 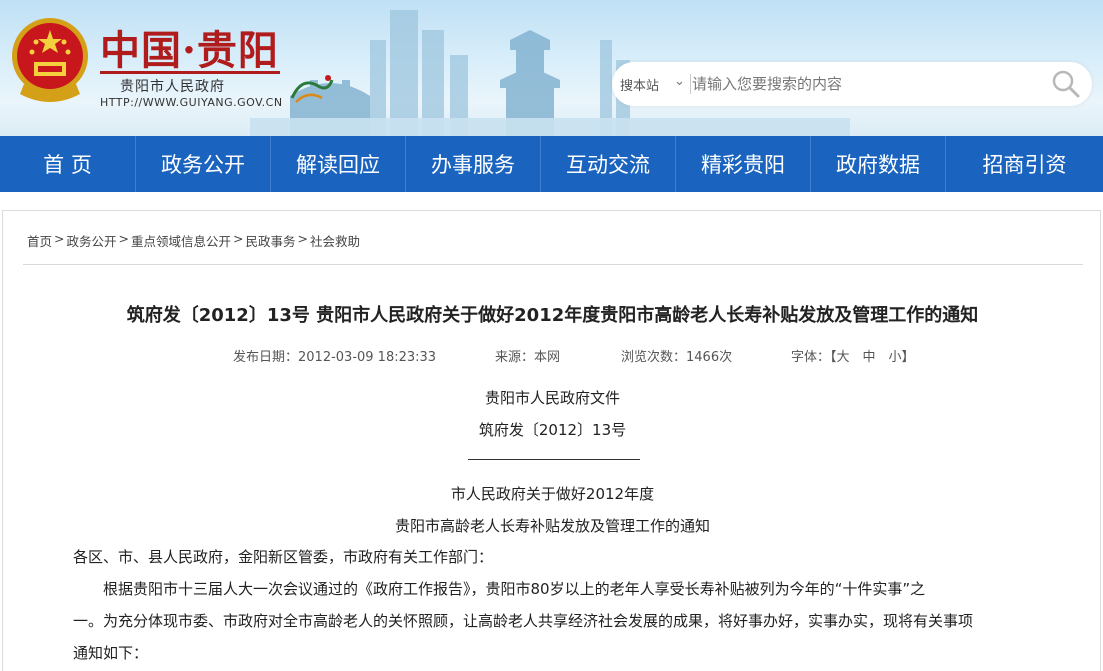 What do you see at coordinates (271, 240) in the screenshot?
I see `breadcrumb-link-civil-affairs: 民政事务` at bounding box center [271, 240].